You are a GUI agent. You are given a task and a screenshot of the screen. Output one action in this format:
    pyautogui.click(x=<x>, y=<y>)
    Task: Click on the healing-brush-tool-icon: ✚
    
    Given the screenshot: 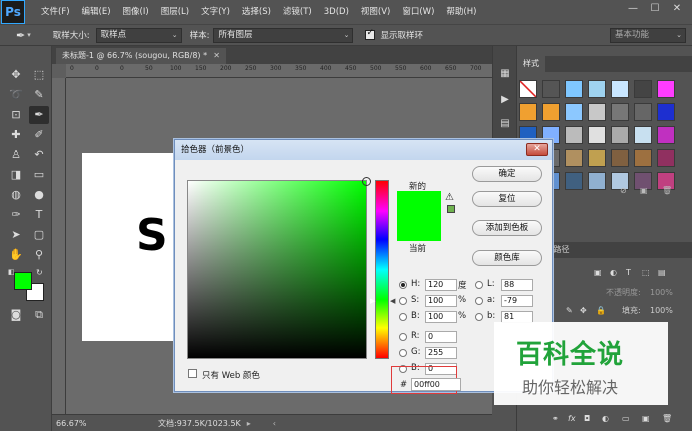 What is the action you would take?
    pyautogui.click(x=16, y=135)
    